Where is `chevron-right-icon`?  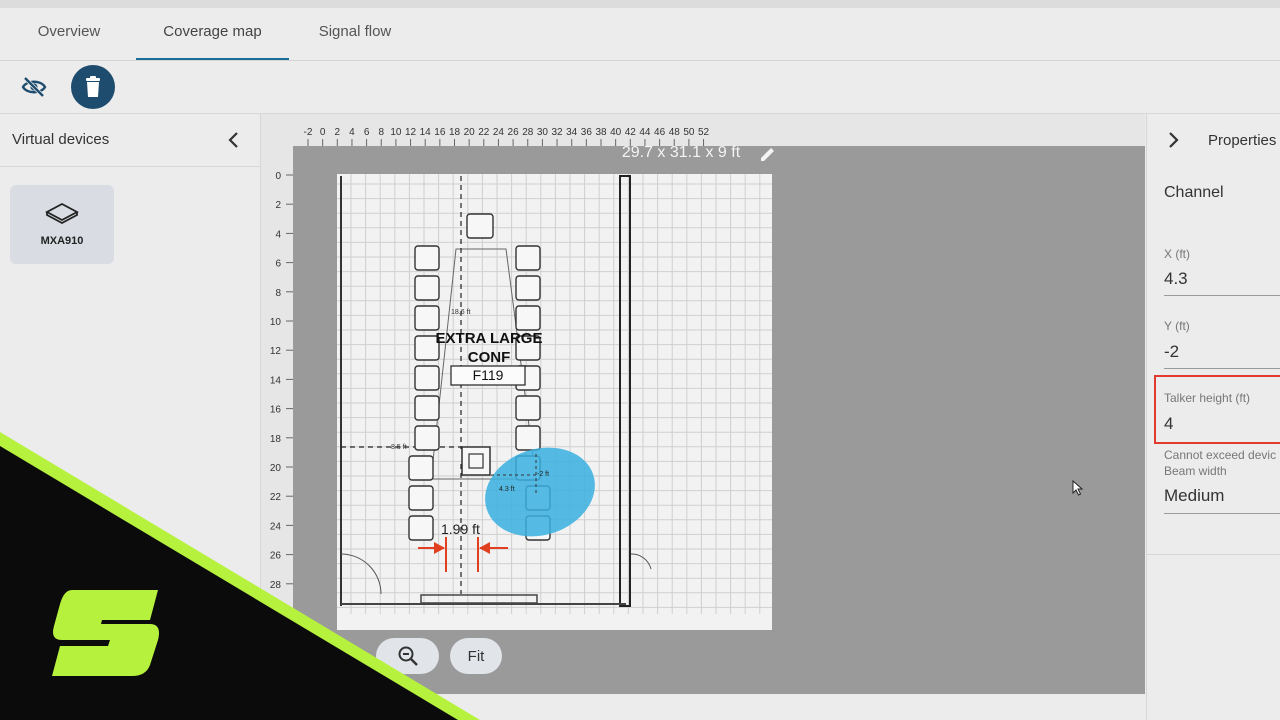 chevron-right-icon is located at coordinates (1173, 140).